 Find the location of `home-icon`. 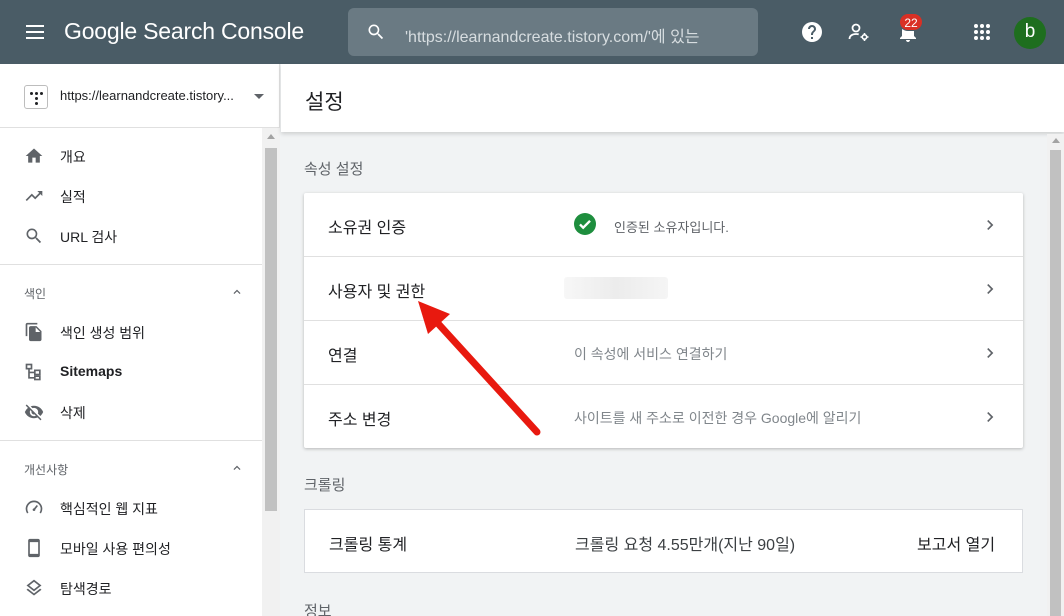

home-icon is located at coordinates (34, 155).